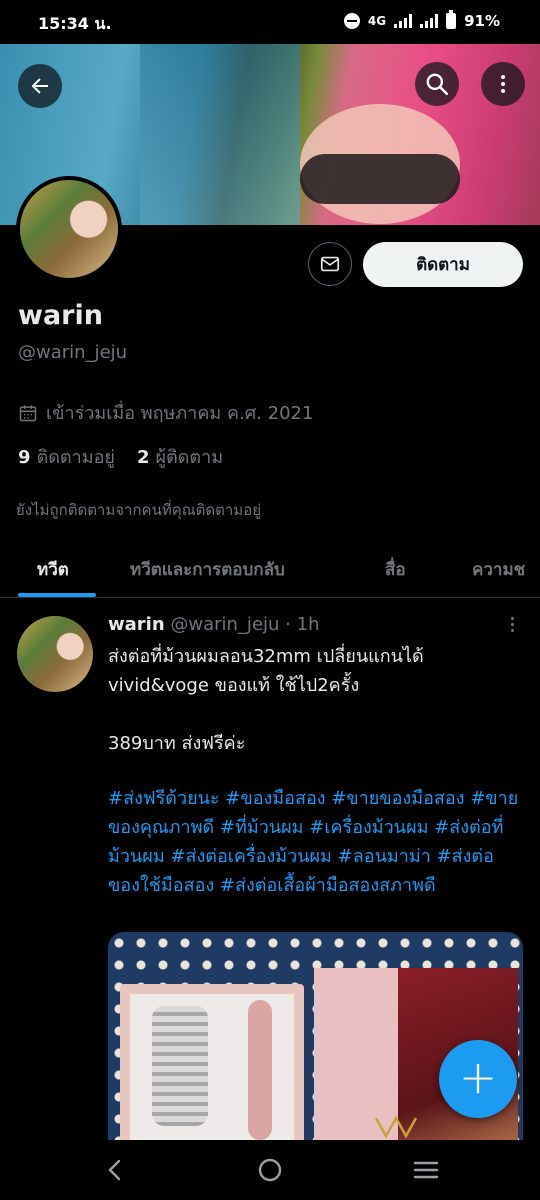 This screenshot has width=540, height=1200. I want to click on tweet-header: warin @warin_jeju · 1h, so click(214, 624).